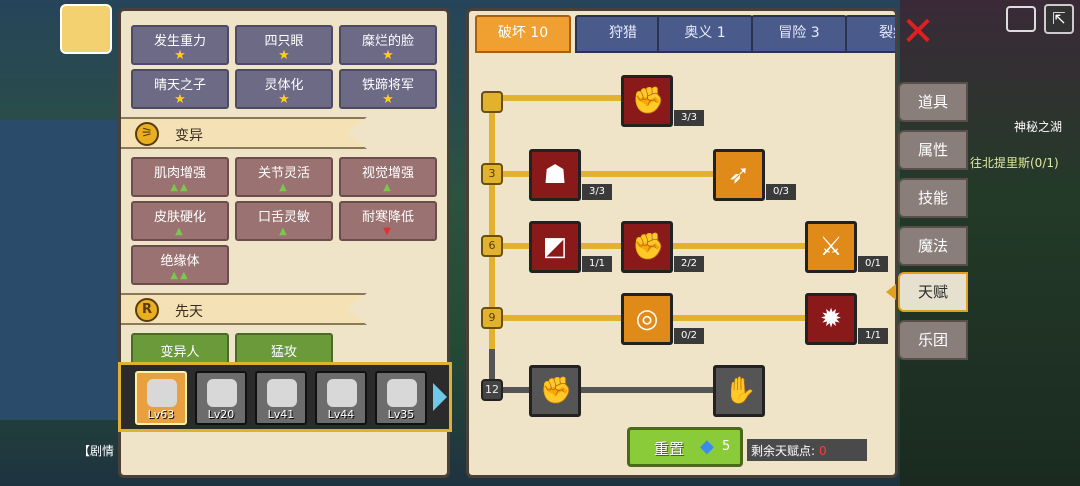  What do you see at coordinates (180, 89) in the screenshot?
I see `mutation-cell: 晴天之子 ★` at bounding box center [180, 89].